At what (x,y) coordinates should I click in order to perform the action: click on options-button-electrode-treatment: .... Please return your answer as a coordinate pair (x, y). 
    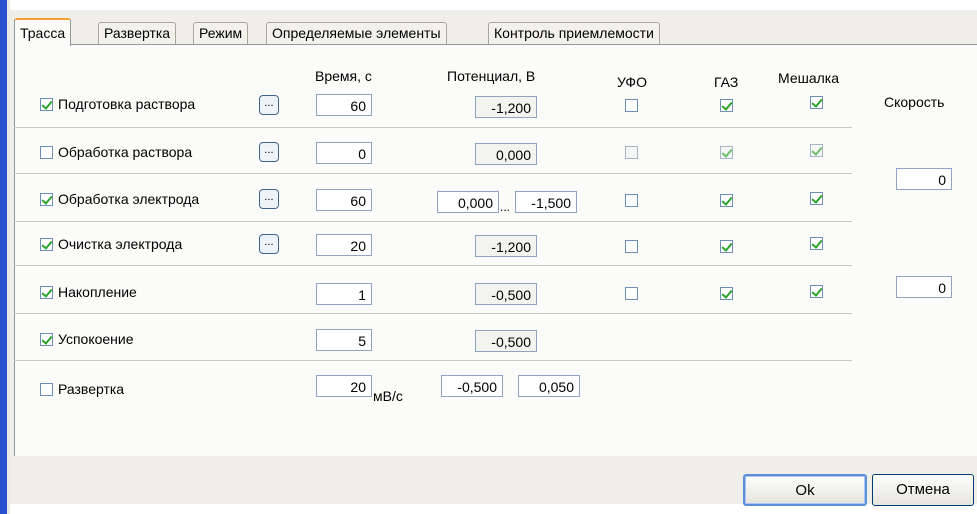
    Looking at the image, I should click on (269, 199).